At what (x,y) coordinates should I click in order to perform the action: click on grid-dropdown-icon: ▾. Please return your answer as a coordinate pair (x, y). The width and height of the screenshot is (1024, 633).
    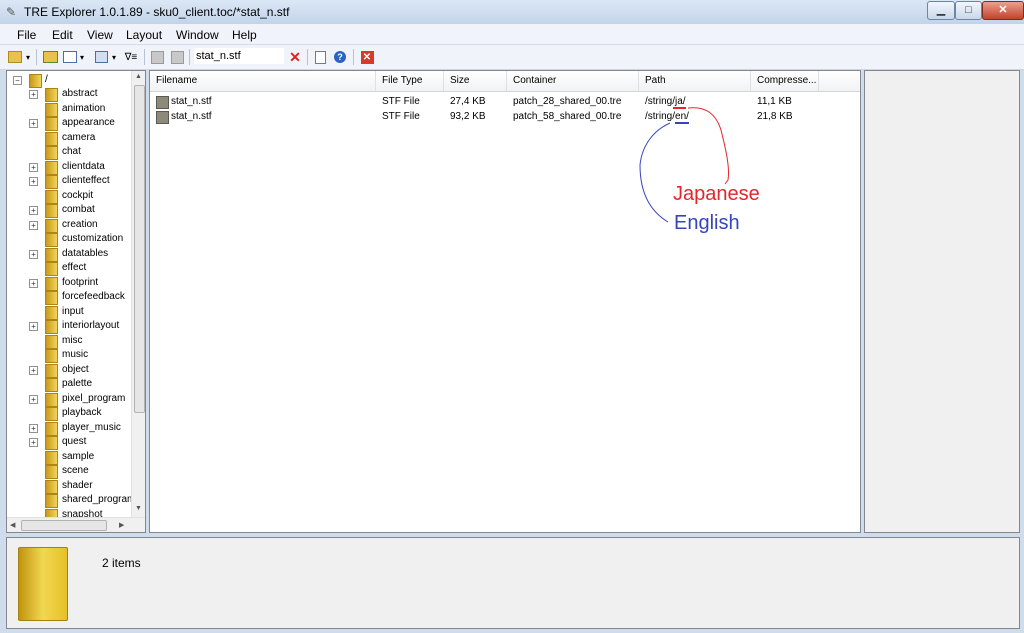
    Looking at the image, I should click on (114, 57).